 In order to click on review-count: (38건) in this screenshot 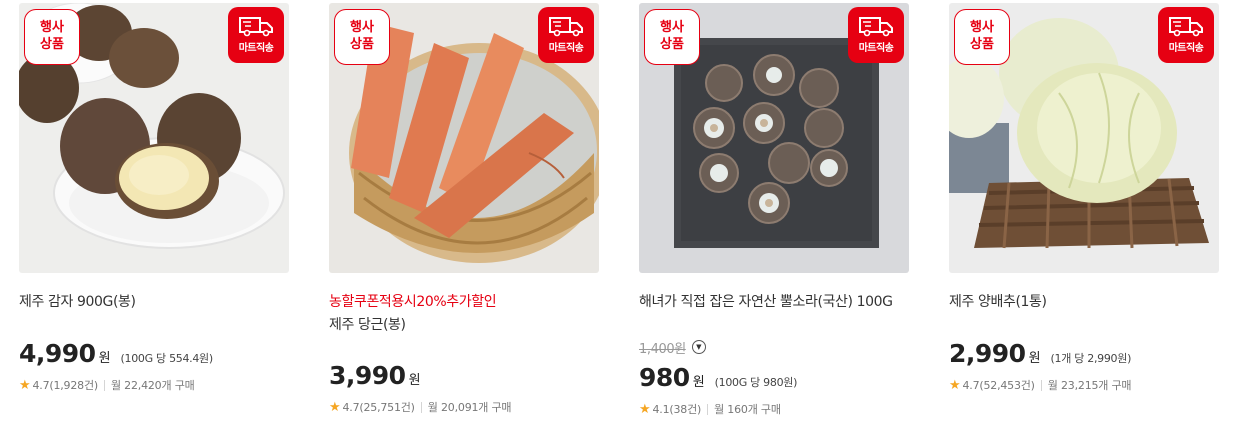, I will do `click(685, 409)`.